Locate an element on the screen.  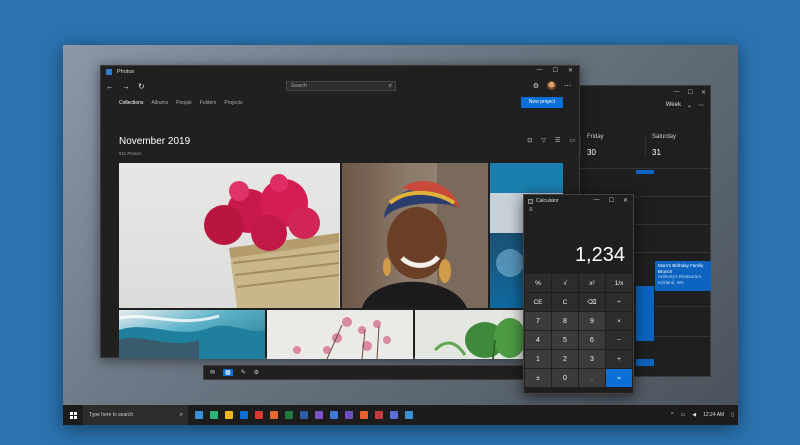
calc-key: . is located at coordinates (592, 378).